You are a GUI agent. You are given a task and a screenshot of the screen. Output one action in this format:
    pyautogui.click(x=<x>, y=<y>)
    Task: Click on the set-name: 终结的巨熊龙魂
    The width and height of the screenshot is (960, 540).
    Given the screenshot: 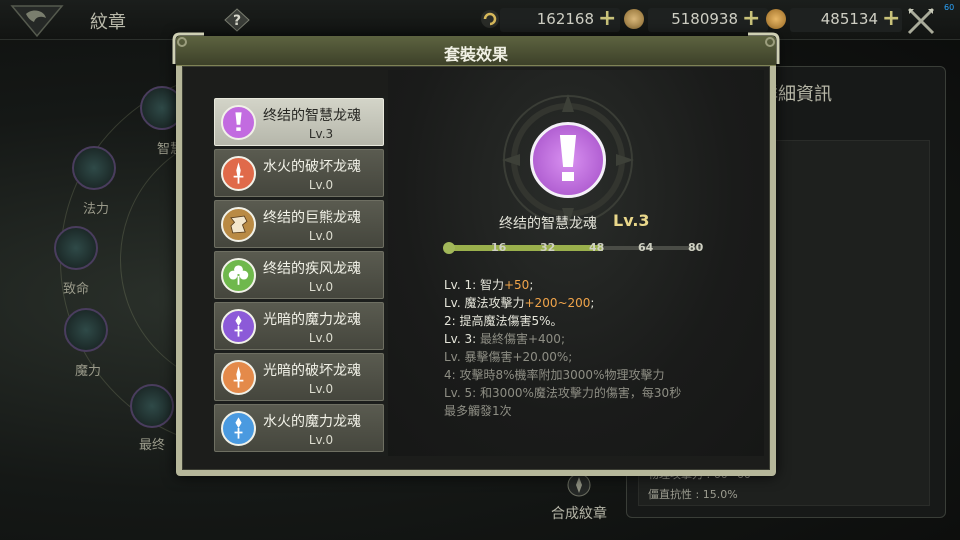 What is the action you would take?
    pyautogui.click(x=312, y=218)
    